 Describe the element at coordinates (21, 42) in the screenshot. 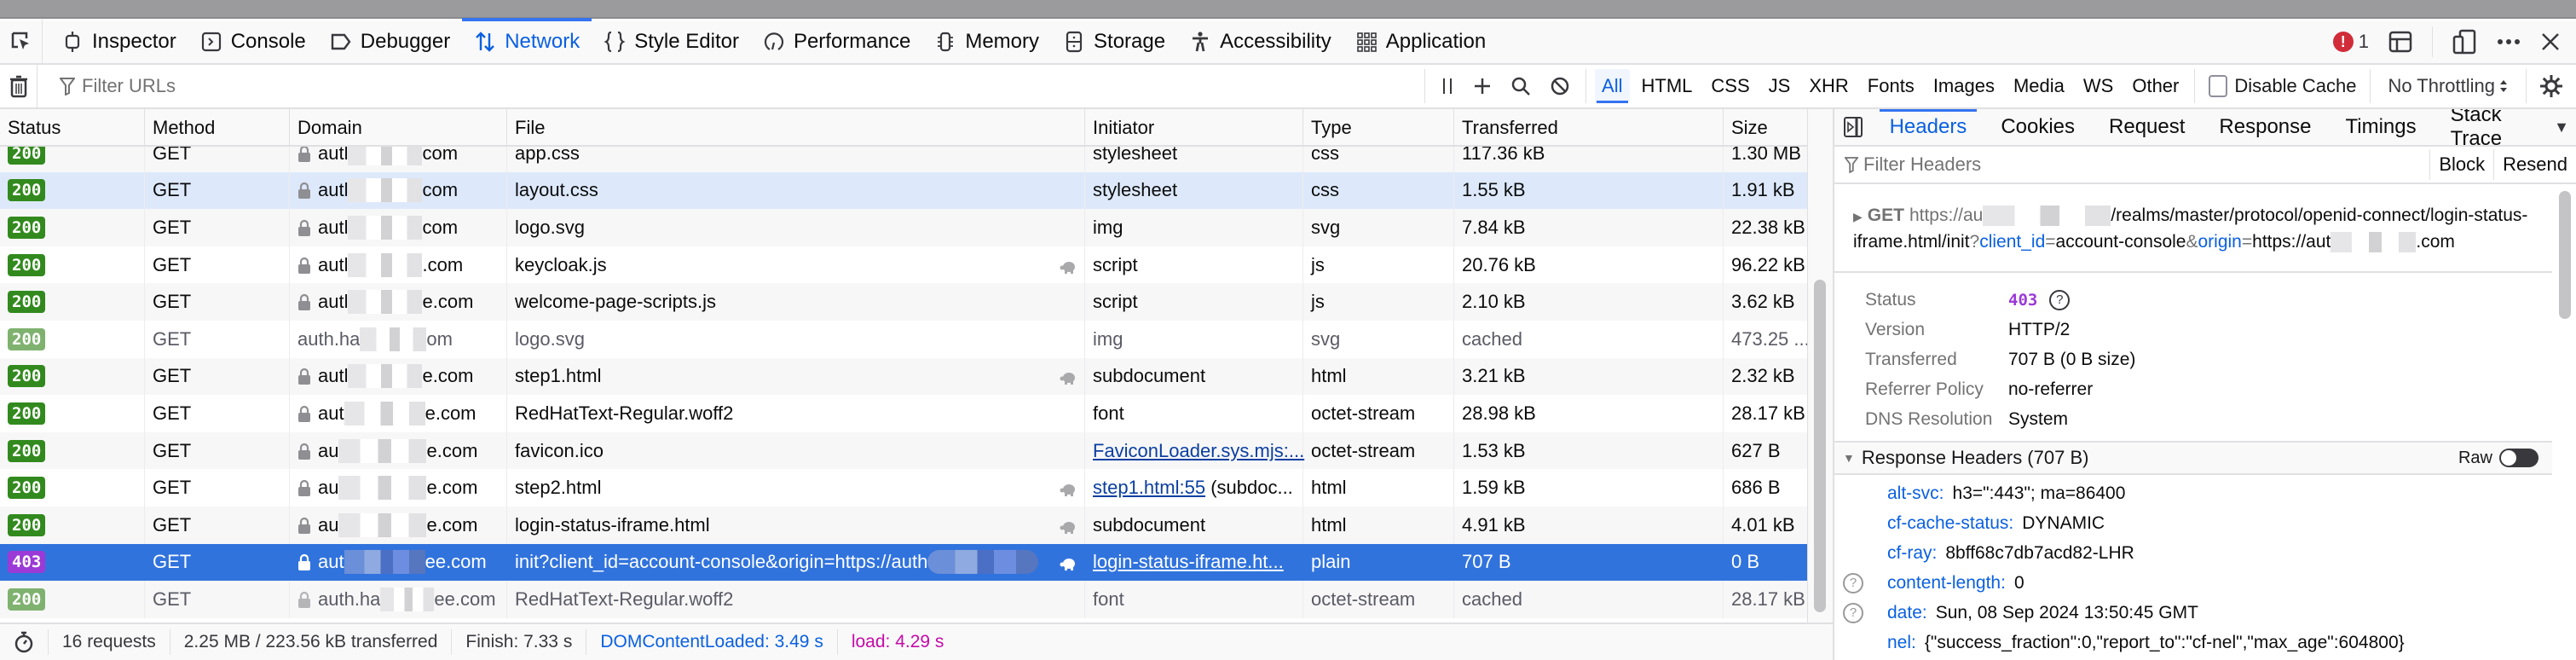

I see `element-picker-button` at that location.